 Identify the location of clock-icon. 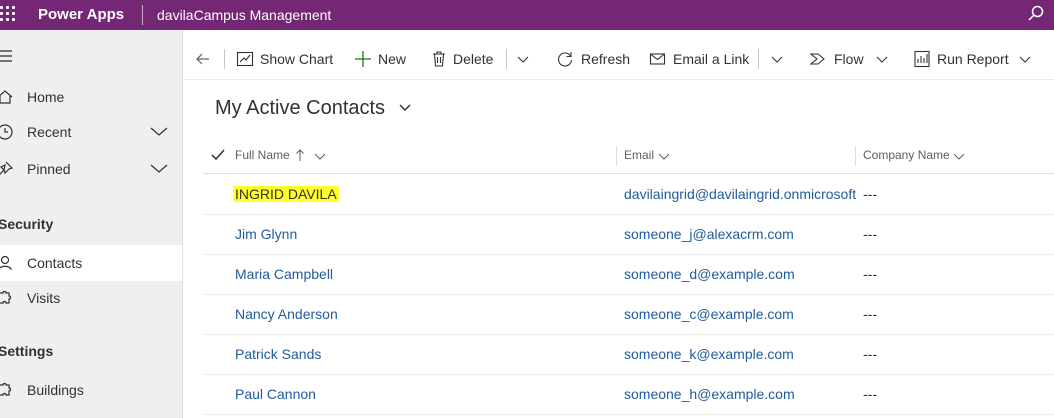
(6, 132).